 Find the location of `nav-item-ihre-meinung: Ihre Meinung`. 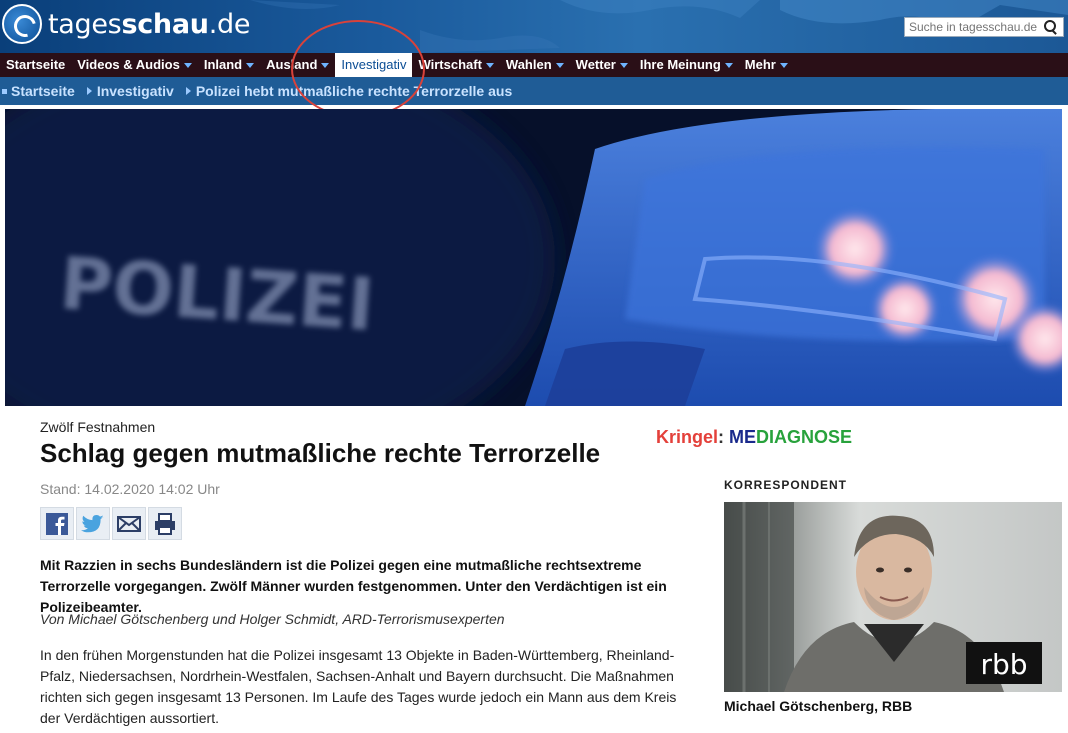

nav-item-ihre-meinung: Ihre Meinung is located at coordinates (686, 65).